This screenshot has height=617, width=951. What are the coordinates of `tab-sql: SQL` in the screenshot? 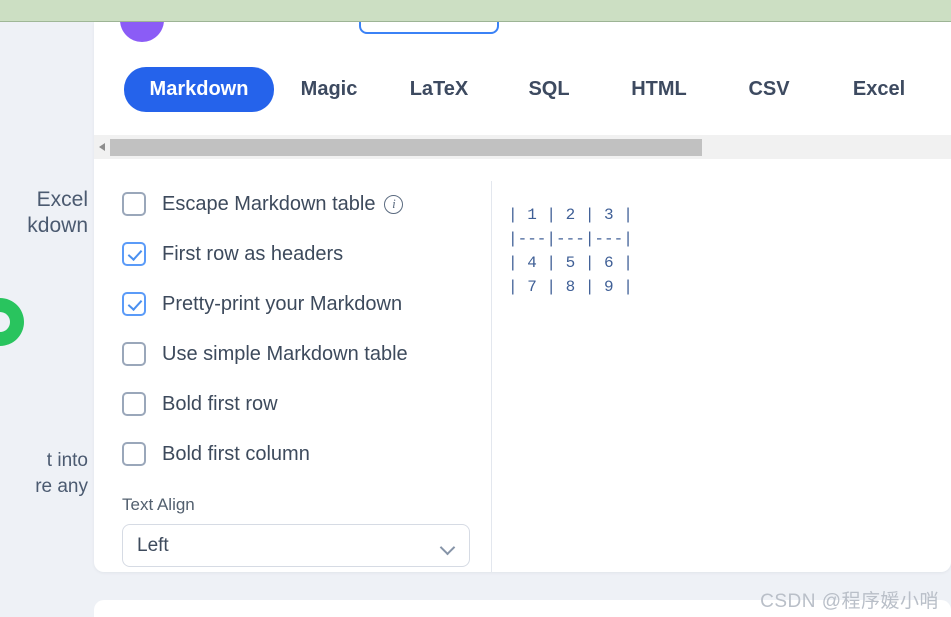 It's located at (549, 89).